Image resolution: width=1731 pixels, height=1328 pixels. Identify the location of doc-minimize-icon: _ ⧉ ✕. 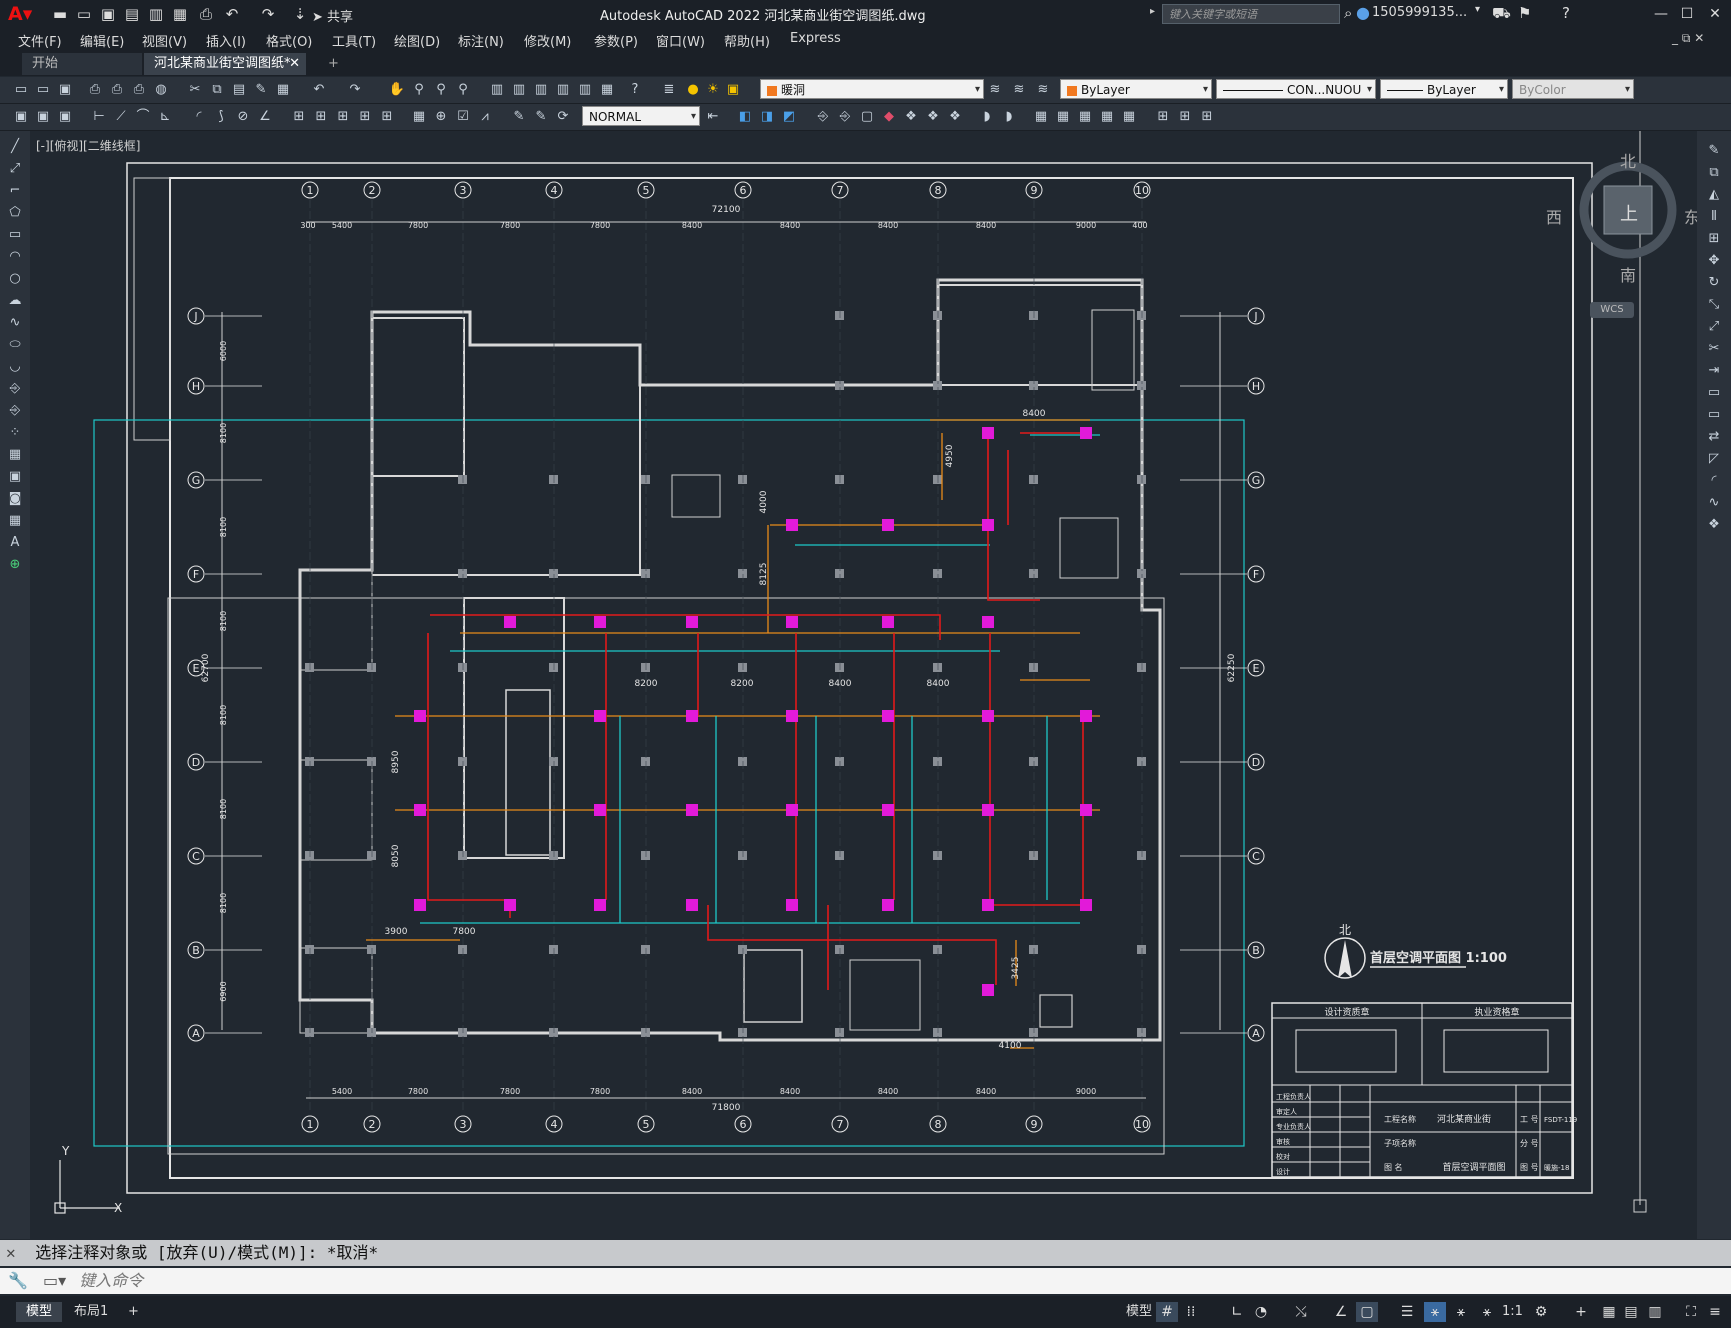
(1688, 38).